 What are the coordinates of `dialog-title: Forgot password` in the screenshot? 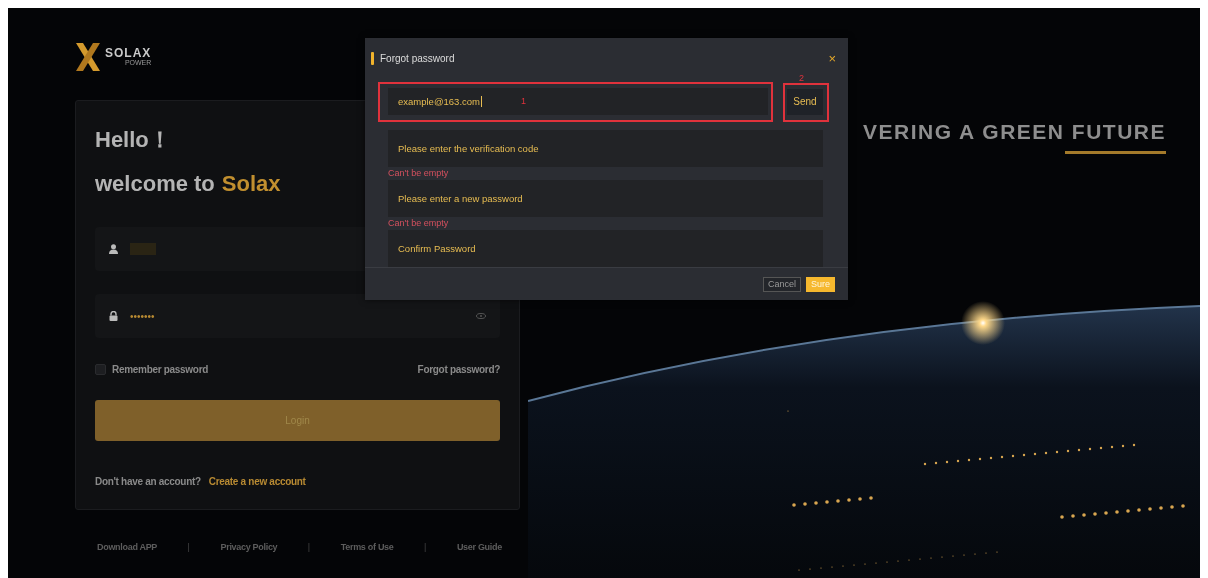 It's located at (418, 58).